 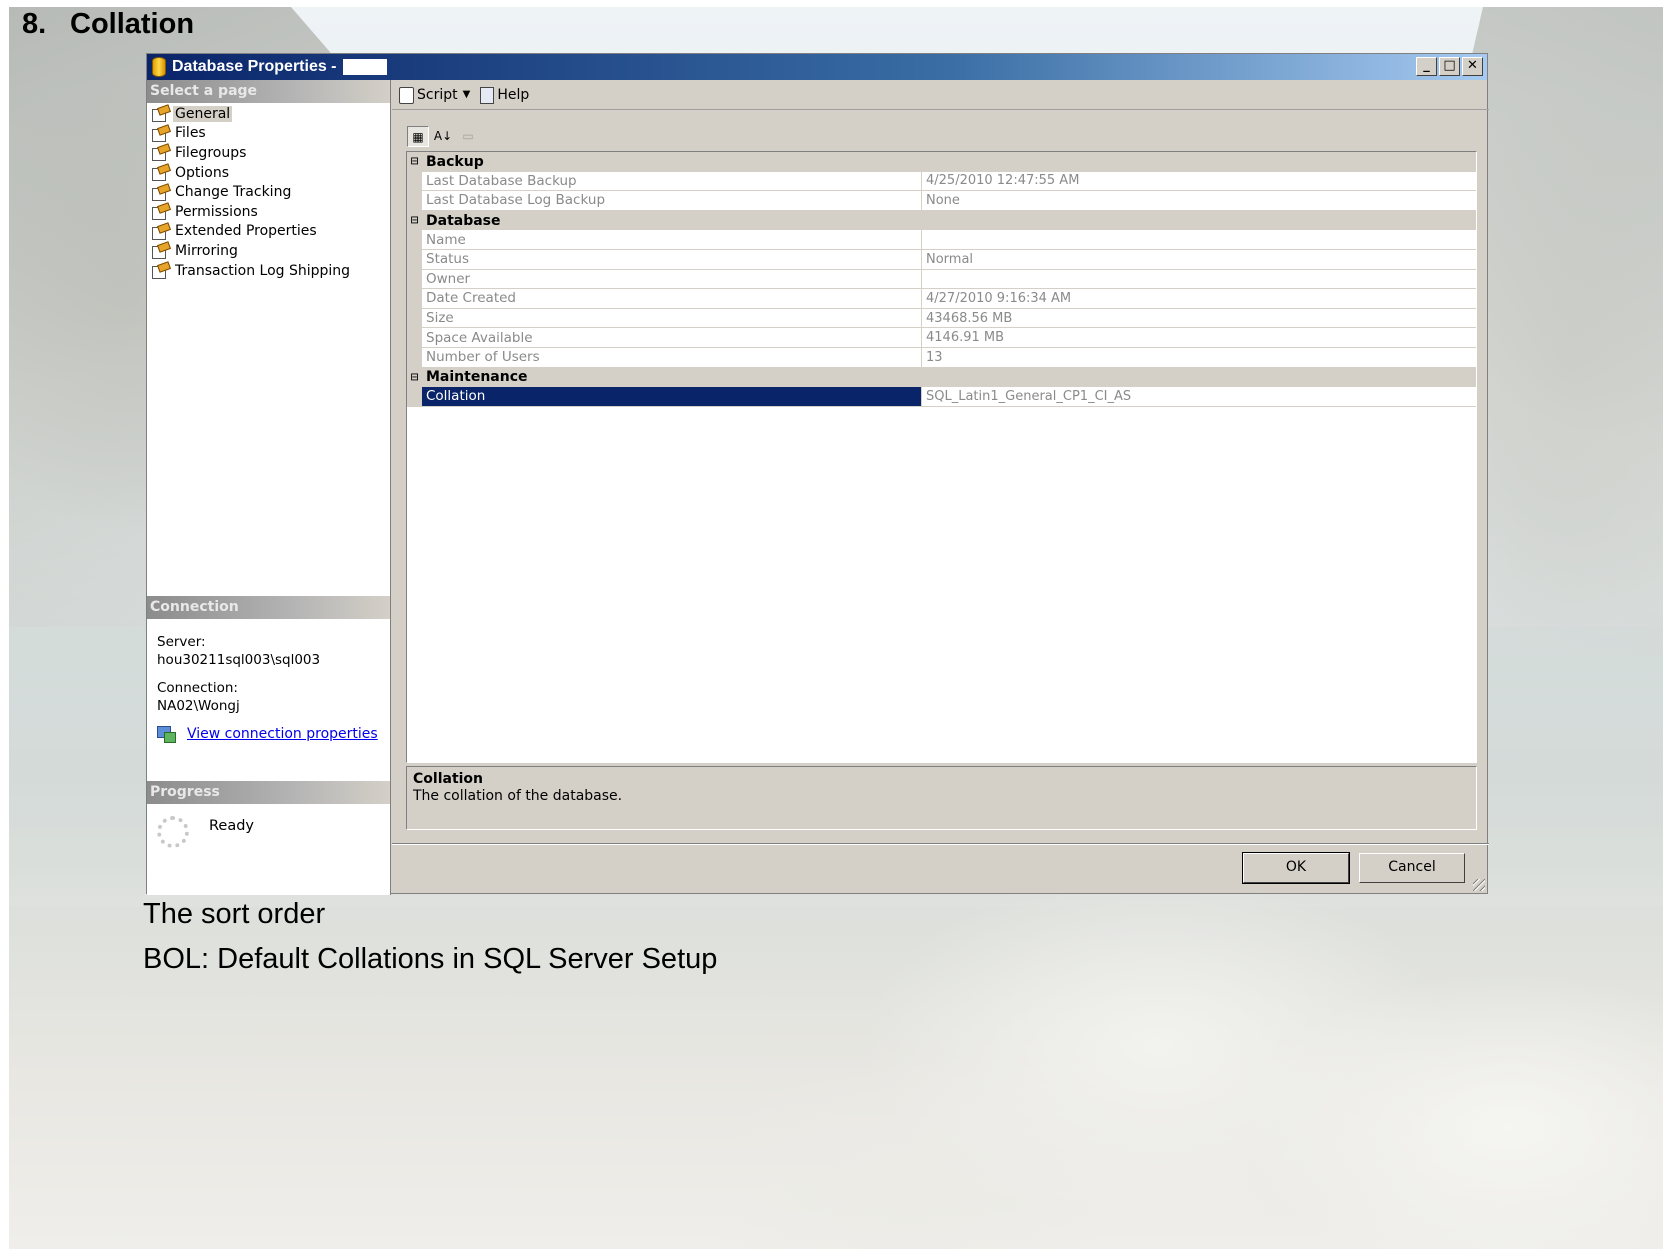 I want to click on property-row: Owner, so click(x=941, y=279).